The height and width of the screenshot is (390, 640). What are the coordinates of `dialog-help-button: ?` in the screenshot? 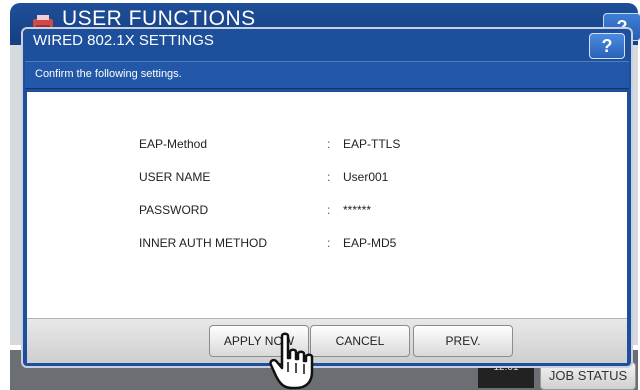 It's located at (607, 46).